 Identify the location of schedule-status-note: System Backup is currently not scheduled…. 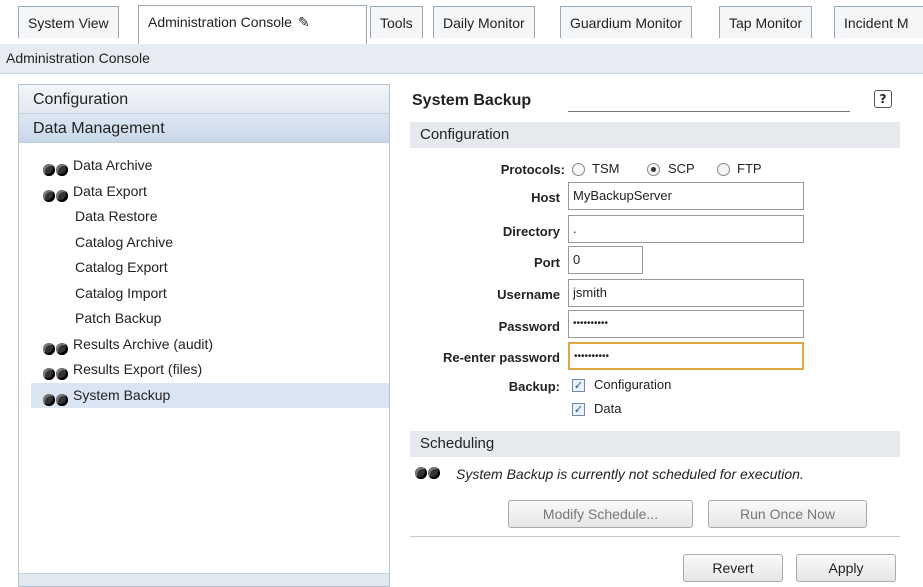
(630, 474).